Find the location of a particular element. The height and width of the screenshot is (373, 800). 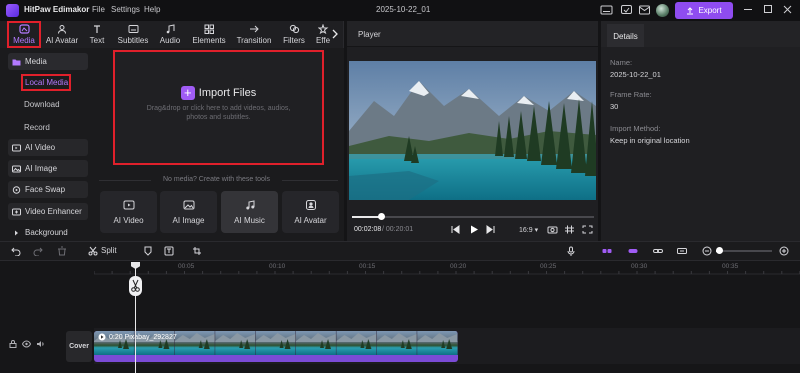

marker-icon is located at coordinates (148, 251).